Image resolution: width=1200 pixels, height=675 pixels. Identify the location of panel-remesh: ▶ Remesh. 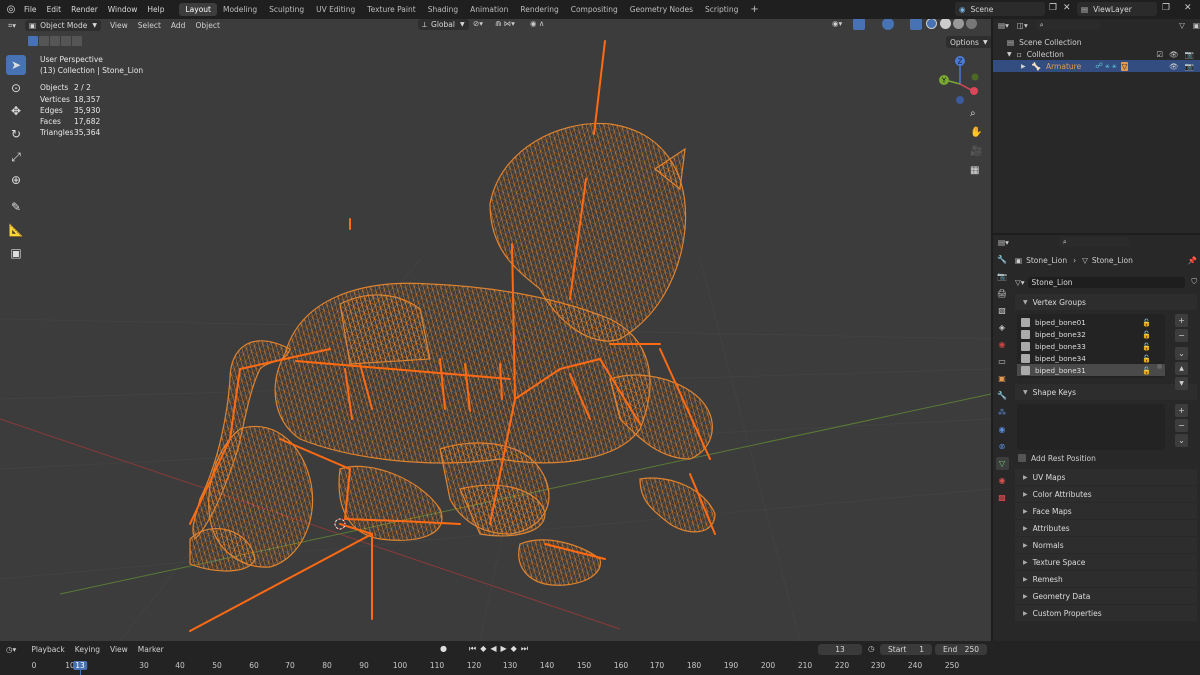
(1106, 579).